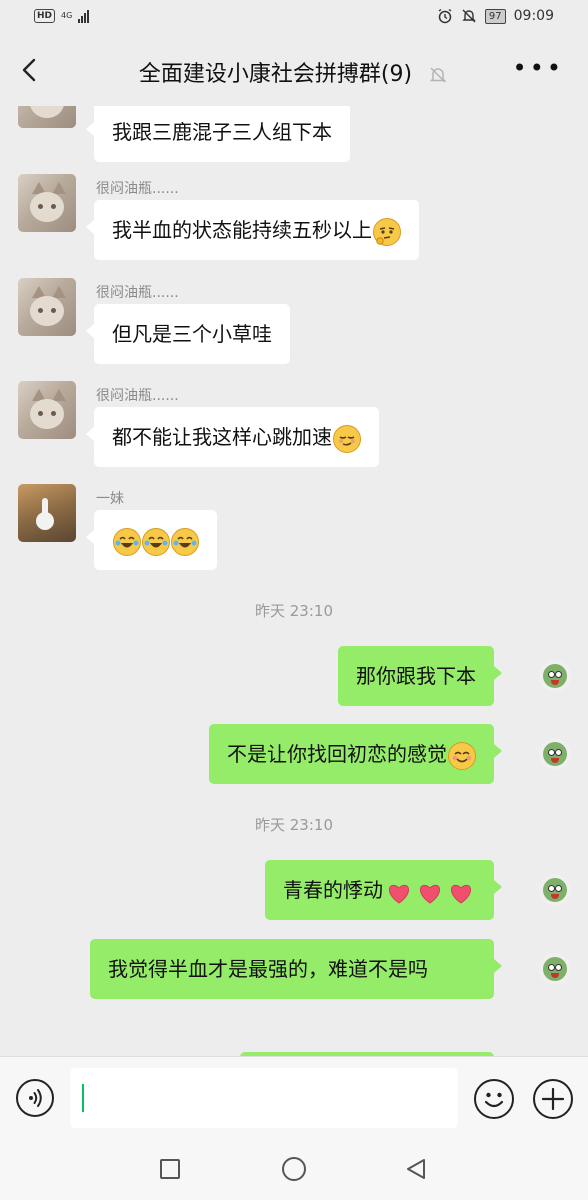  Describe the element at coordinates (264, 1098) in the screenshot. I see `message-input` at that location.